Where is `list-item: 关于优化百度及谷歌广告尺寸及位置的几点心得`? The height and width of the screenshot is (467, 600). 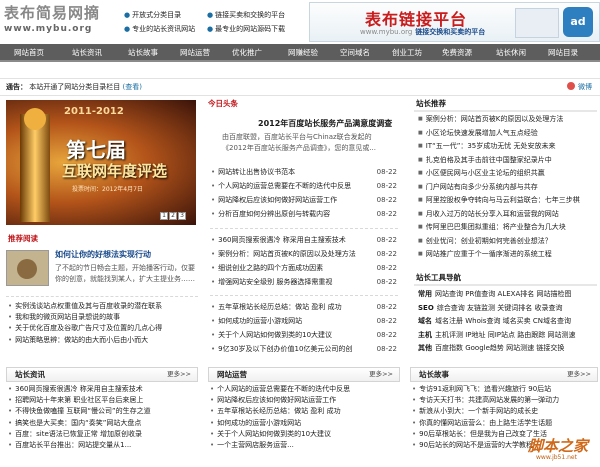 list-item: 关于优化百度及谷歌广告尺寸及位置的几点心得 is located at coordinates (104, 328).